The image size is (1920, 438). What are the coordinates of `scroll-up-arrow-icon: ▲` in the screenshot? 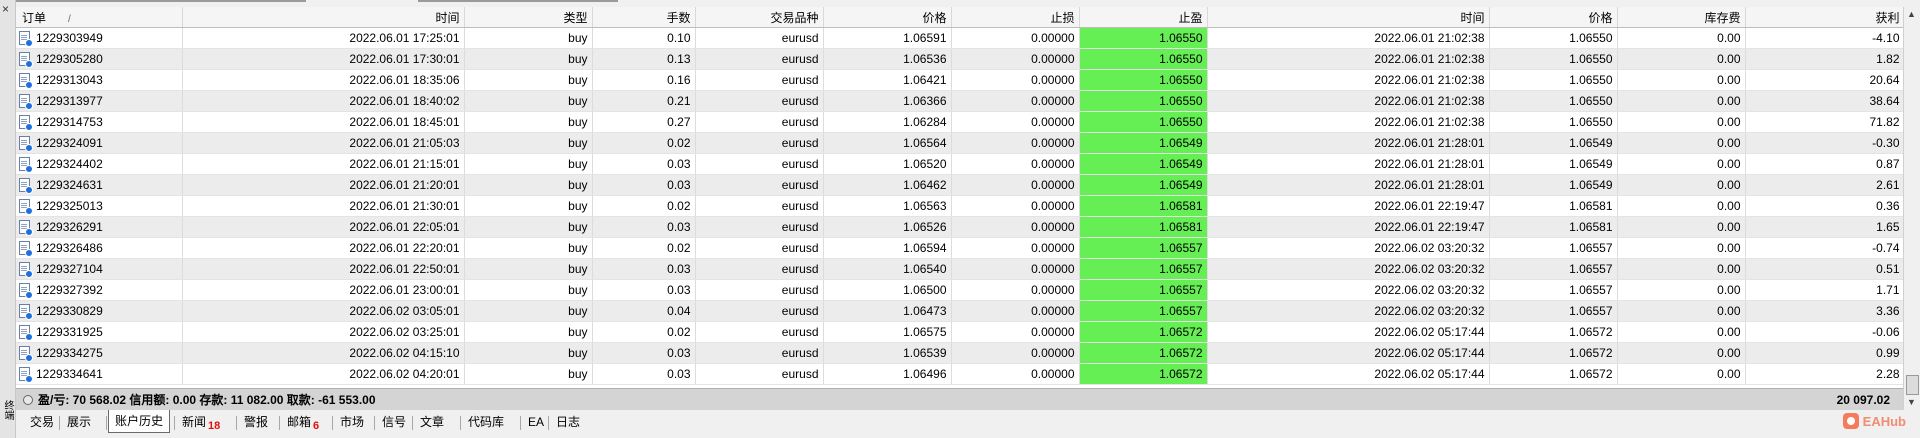 It's located at (1911, 14).